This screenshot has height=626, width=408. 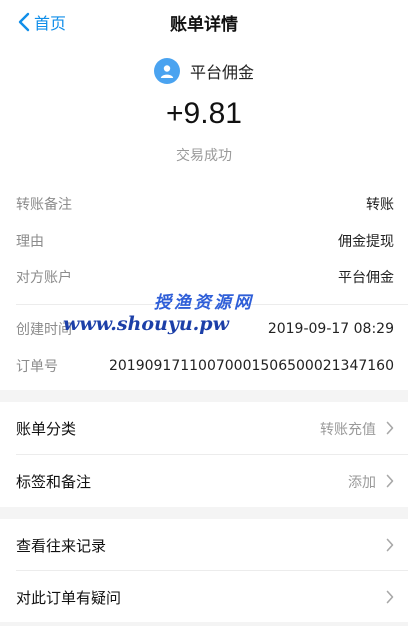 I want to click on view-history-cell: 查看往来记录, so click(x=204, y=545).